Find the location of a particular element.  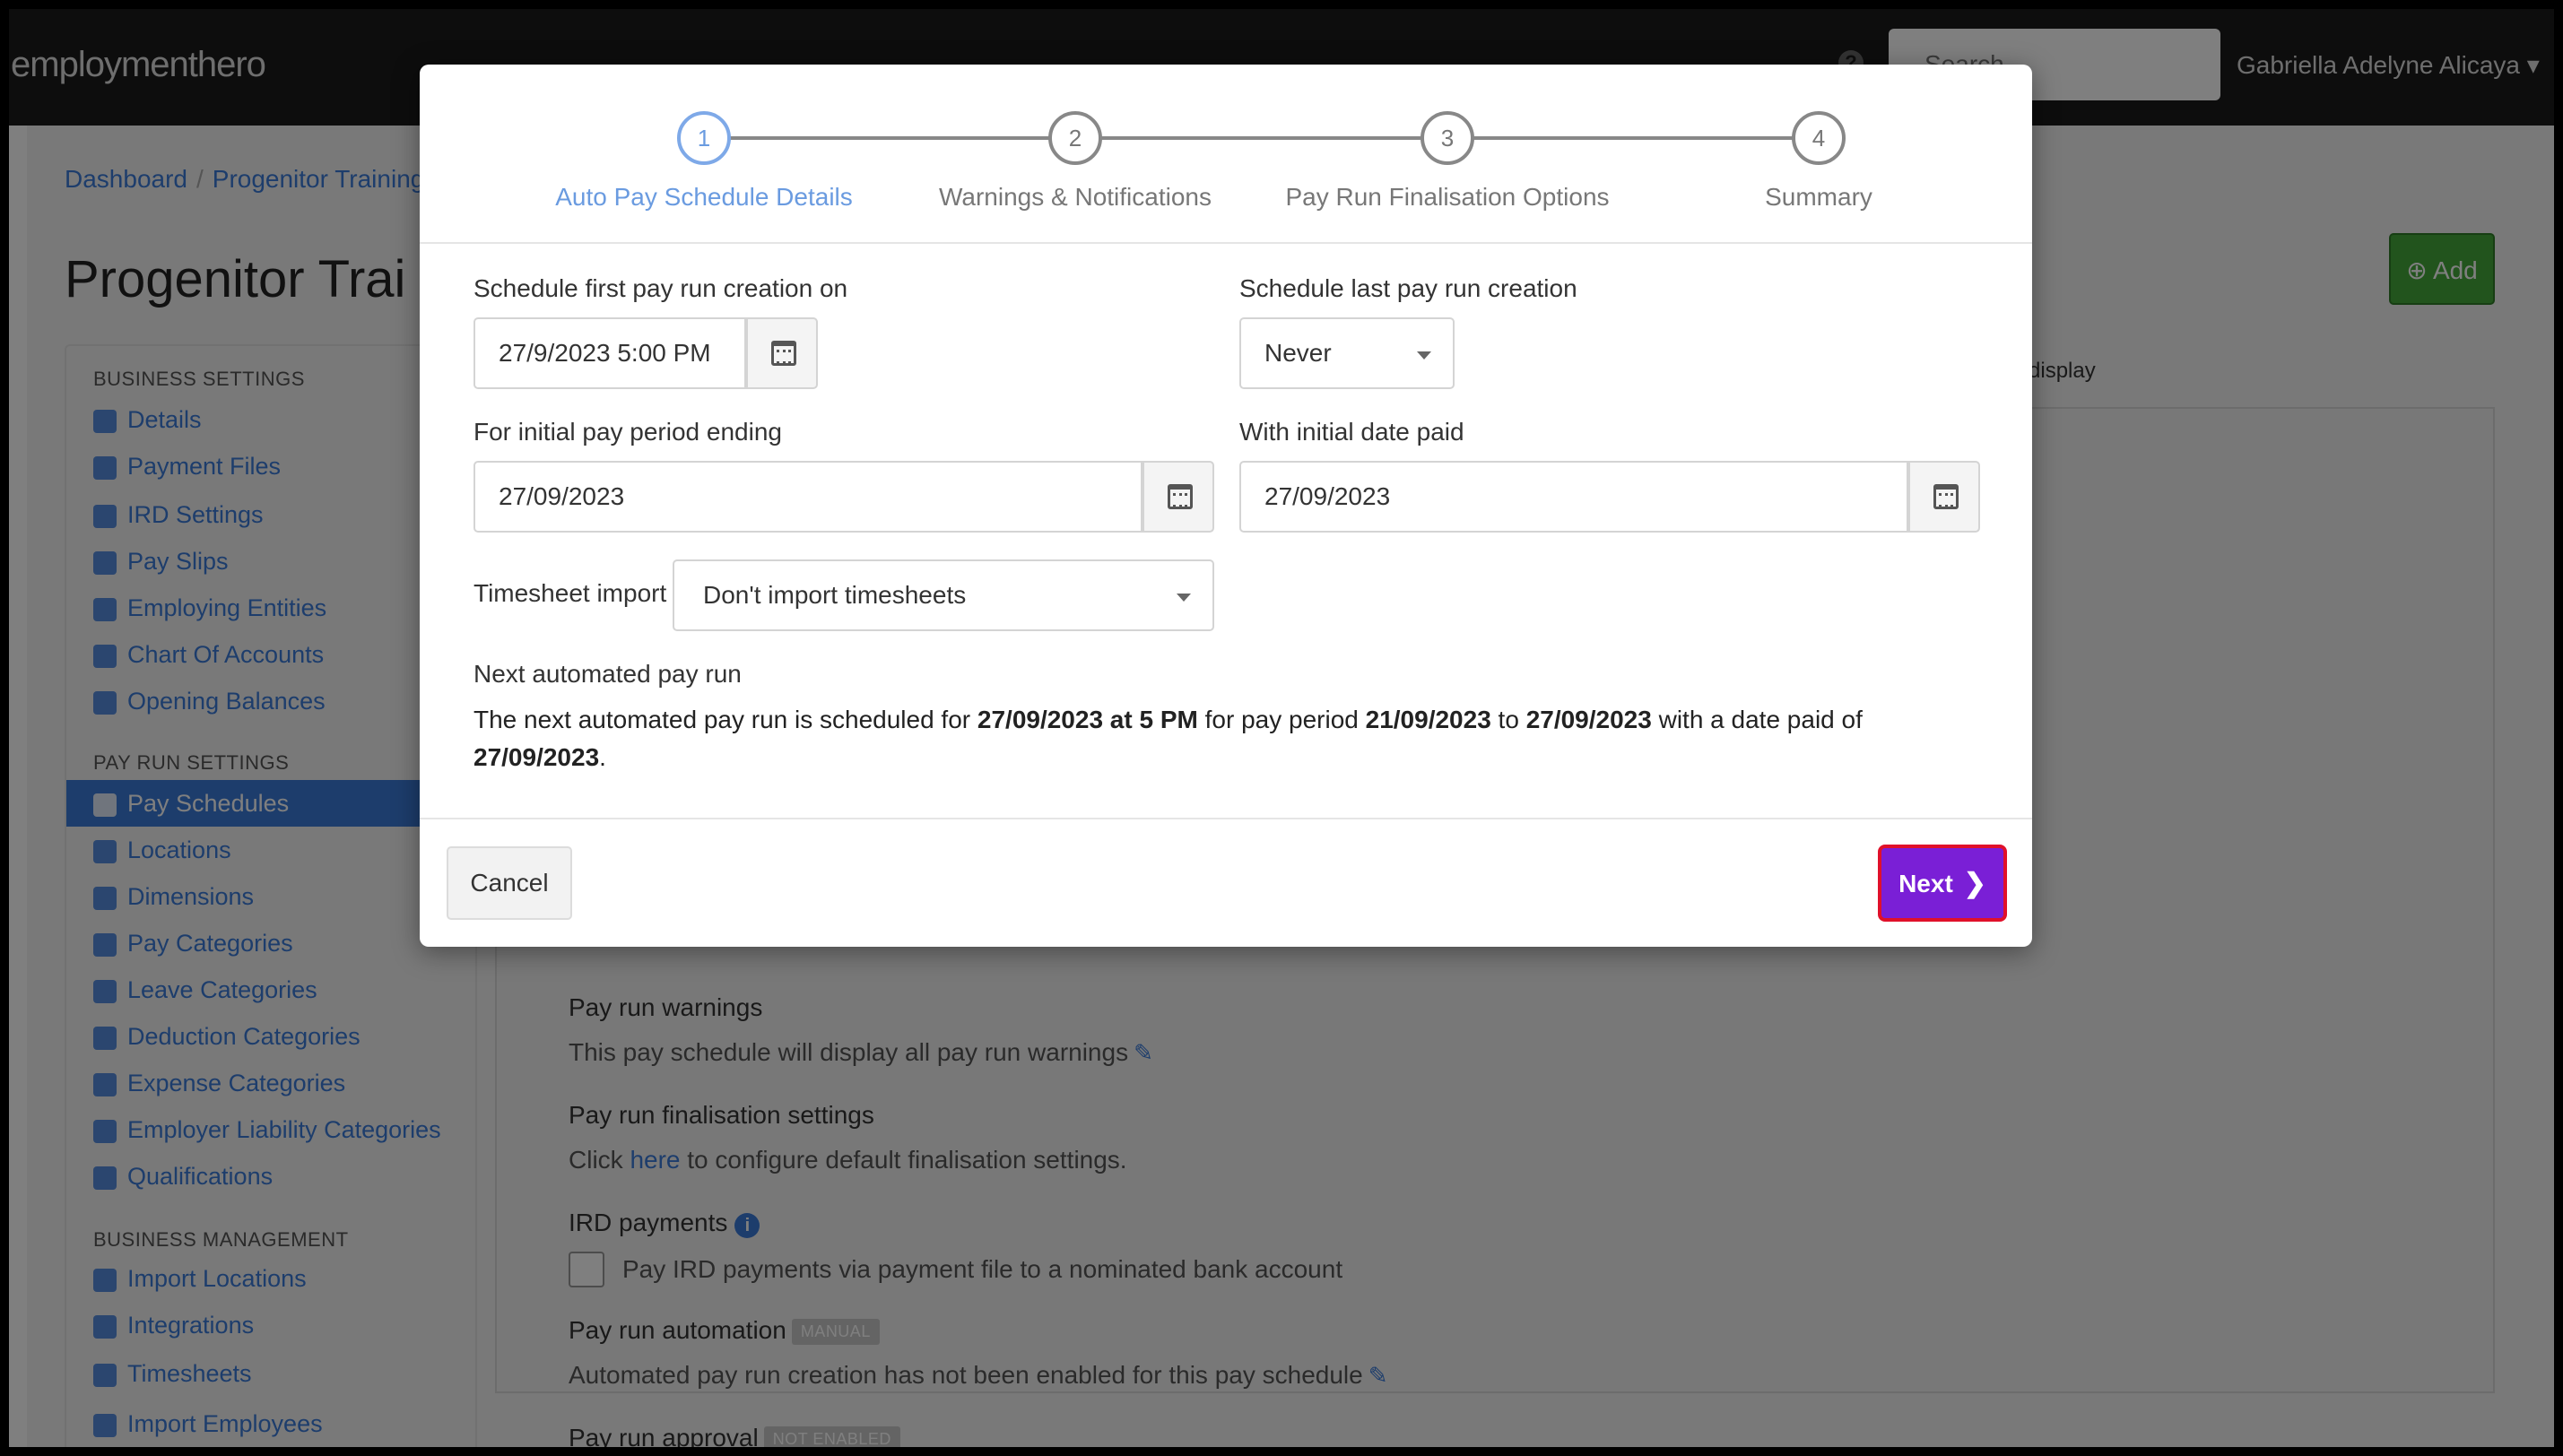

chevron-right-icon: ❯ is located at coordinates (1974, 883).